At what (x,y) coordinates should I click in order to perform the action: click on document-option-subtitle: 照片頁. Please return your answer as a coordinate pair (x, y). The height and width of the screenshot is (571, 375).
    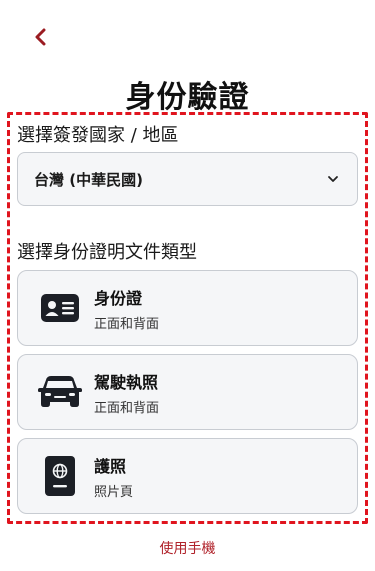
    Looking at the image, I should click on (114, 492).